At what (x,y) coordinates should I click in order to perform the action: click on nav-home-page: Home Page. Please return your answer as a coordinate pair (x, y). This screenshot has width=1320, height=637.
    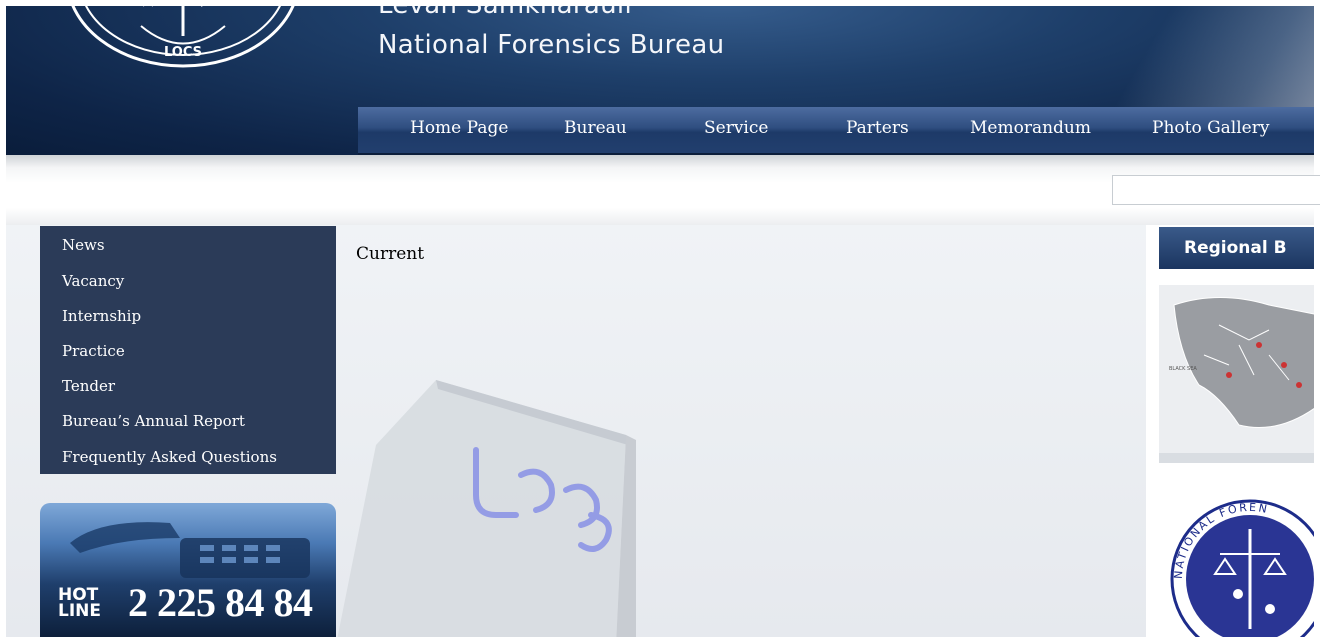
    Looking at the image, I should click on (459, 128).